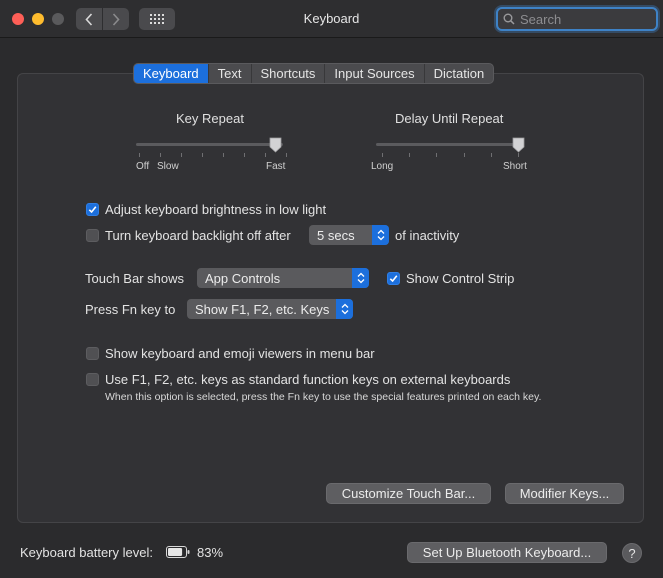  Describe the element at coordinates (460, 278) in the screenshot. I see `control-strip-label: Show Control Strip` at that location.